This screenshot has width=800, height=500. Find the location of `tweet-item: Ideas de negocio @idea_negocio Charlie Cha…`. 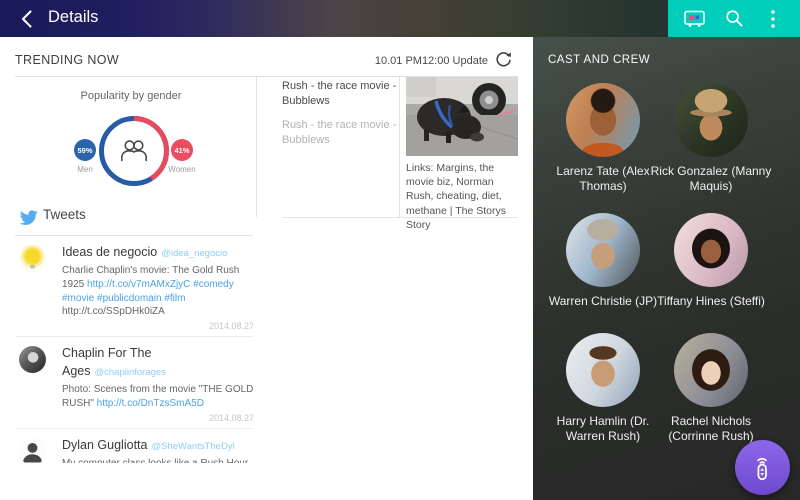

tweet-item: Ideas de negocio @idea_negocio Charlie Cha… is located at coordinates (134, 287).